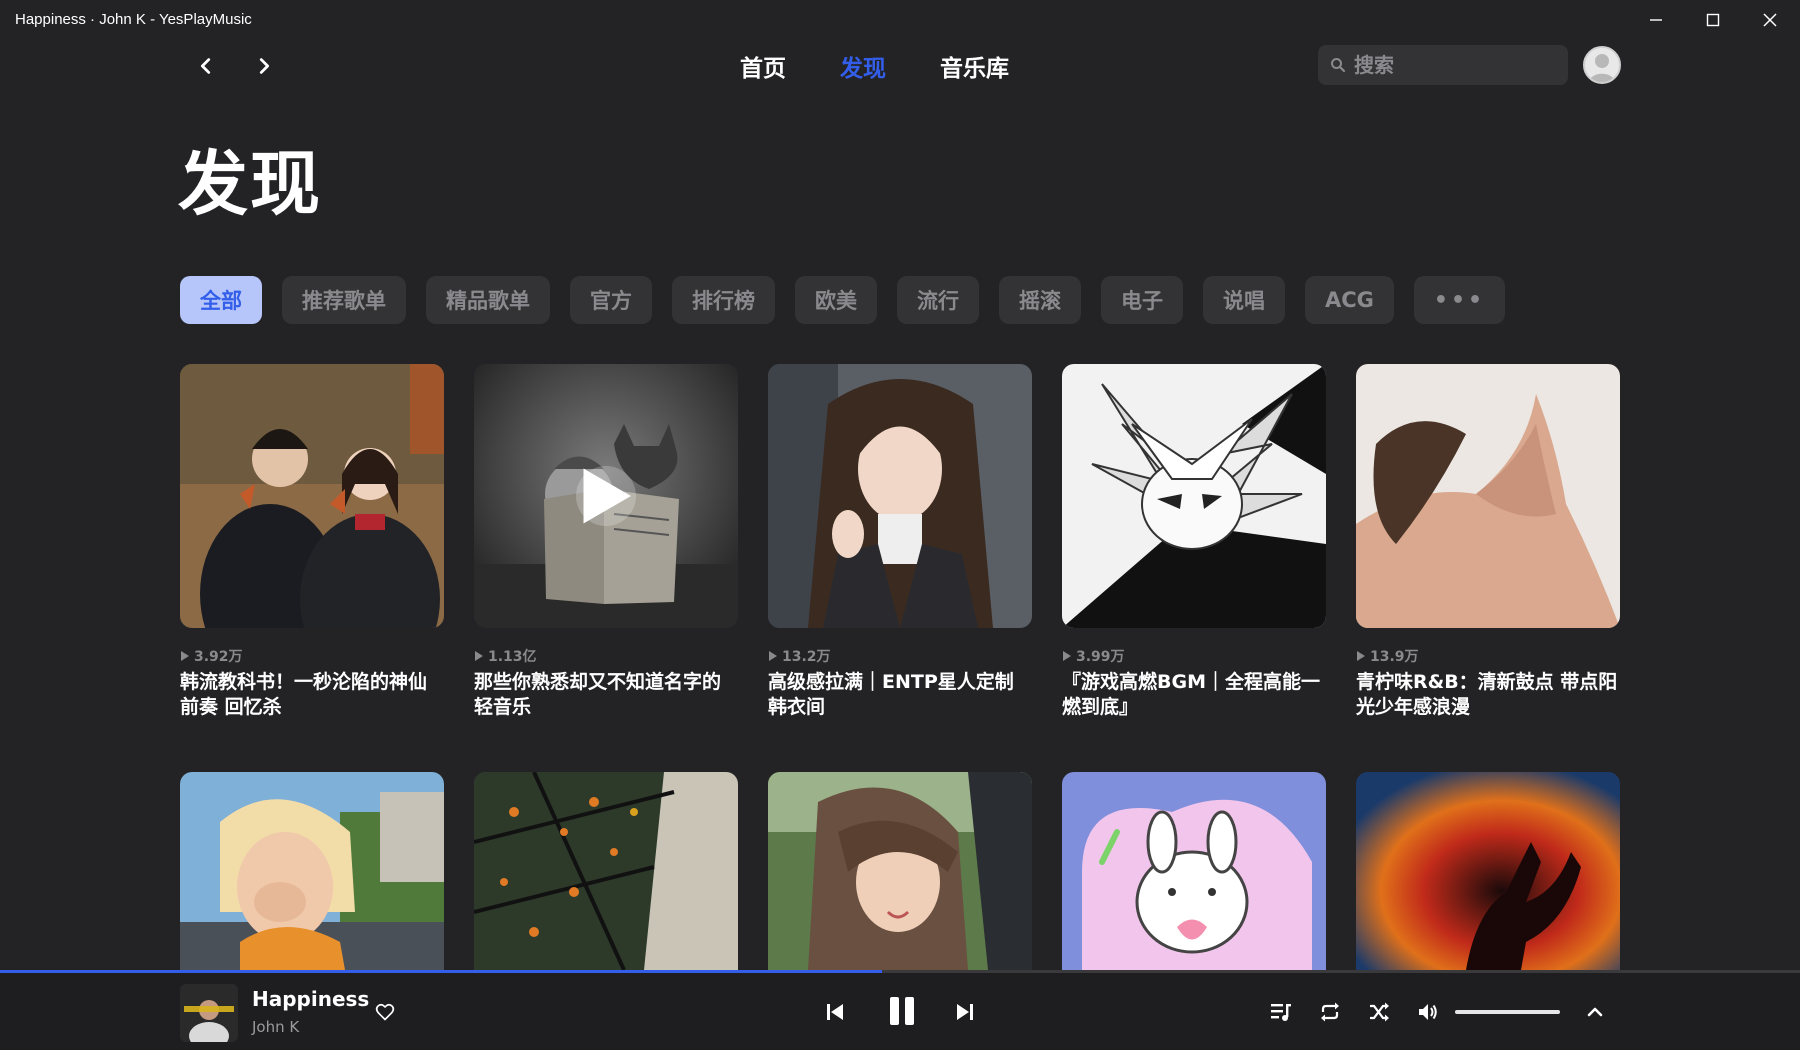 This screenshot has height=1050, width=1800. I want to click on play-count: 1.13亿, so click(606, 656).